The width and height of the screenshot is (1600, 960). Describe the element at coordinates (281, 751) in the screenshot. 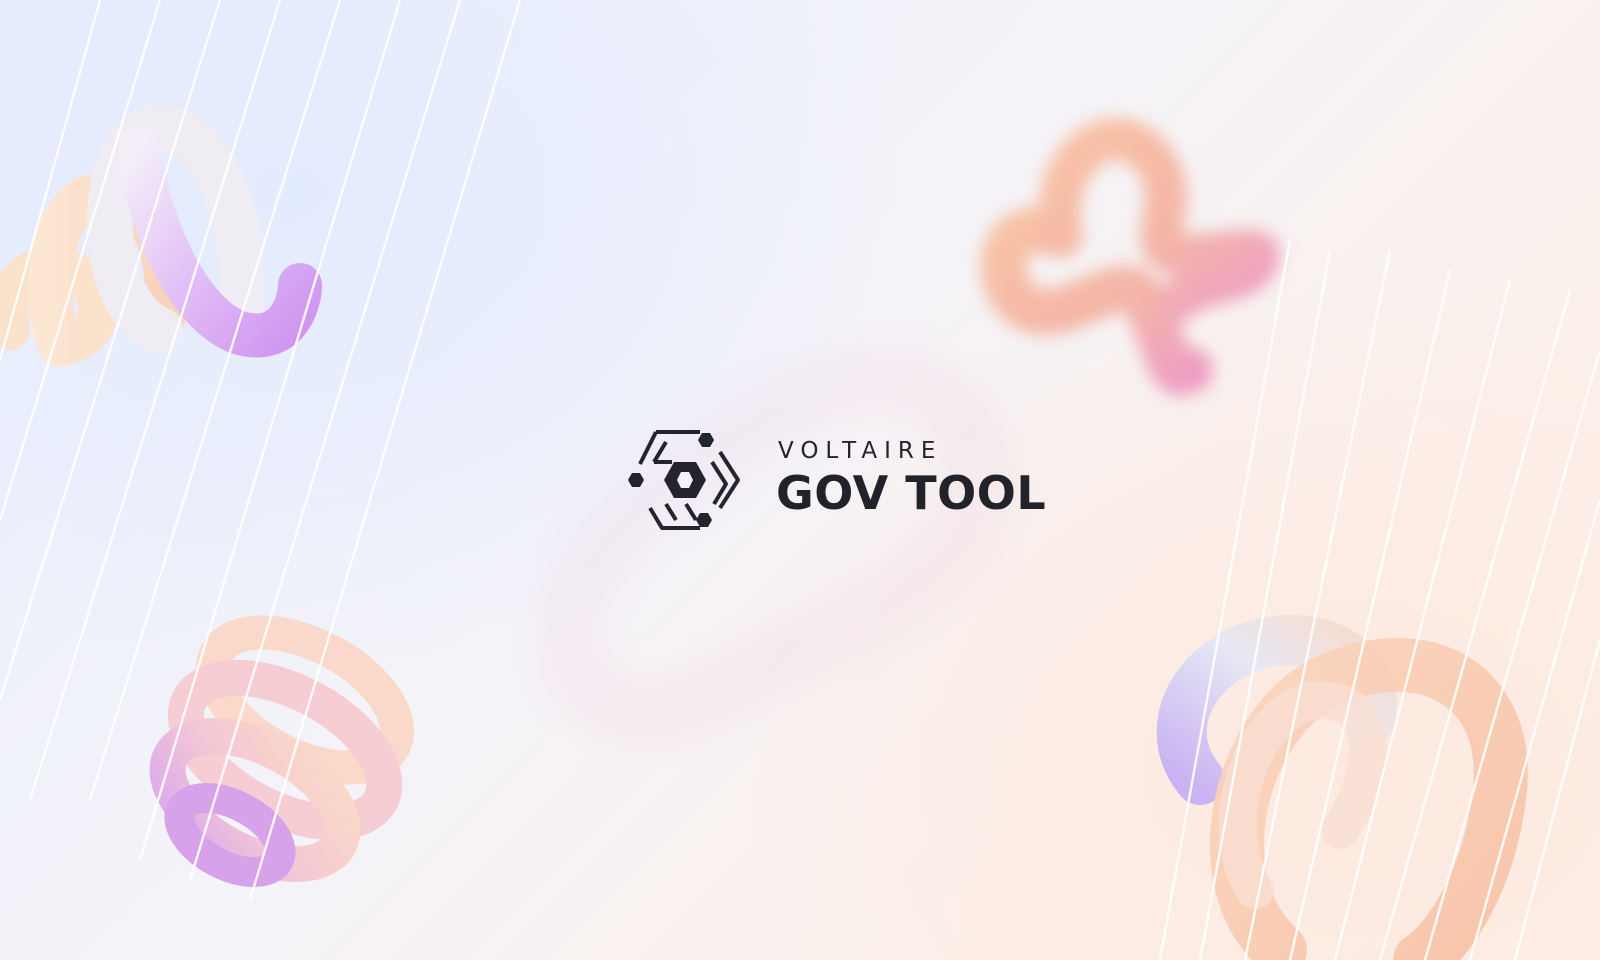

I see `bottom-left-spring-shape` at that location.